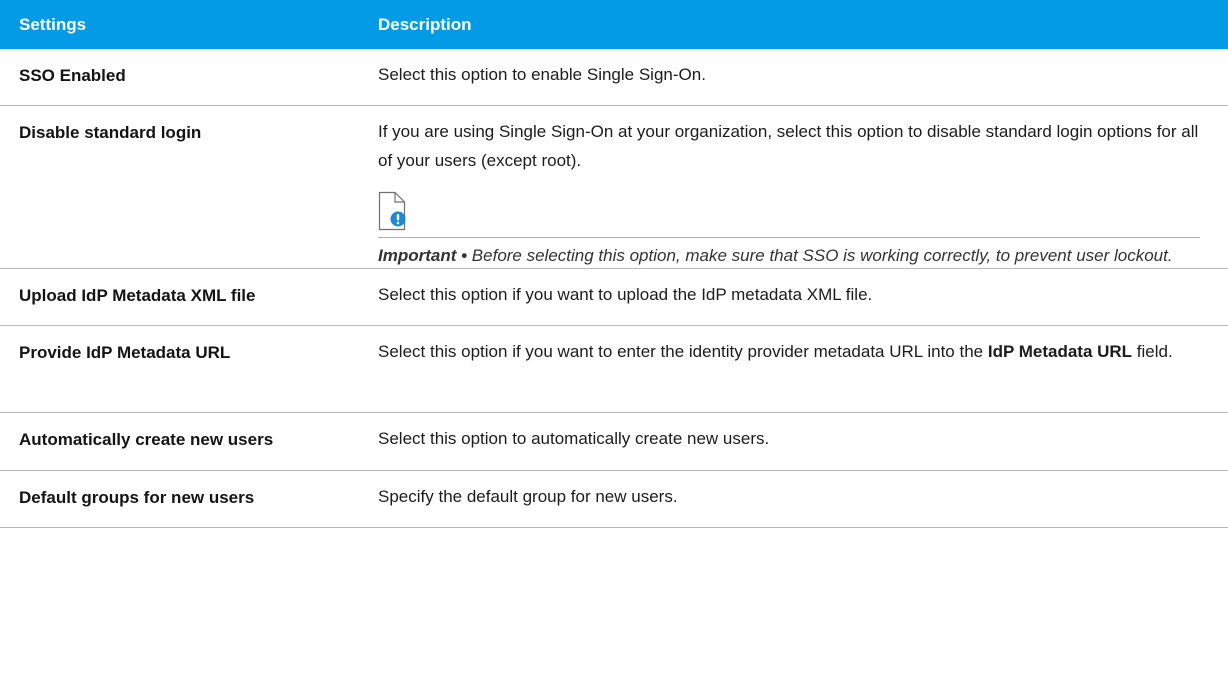  What do you see at coordinates (110, 132) in the screenshot?
I see `setting-name: Disable standard login` at bounding box center [110, 132].